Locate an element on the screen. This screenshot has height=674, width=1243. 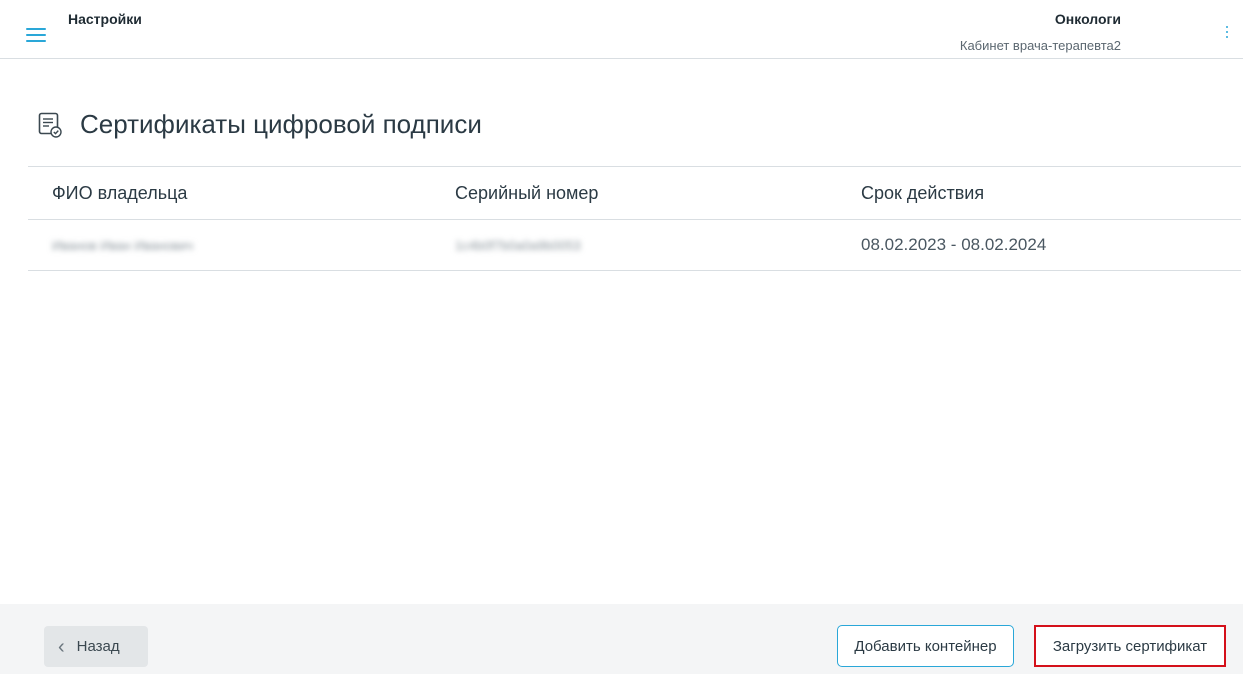
hamburger-menu-icon is located at coordinates (36, 35).